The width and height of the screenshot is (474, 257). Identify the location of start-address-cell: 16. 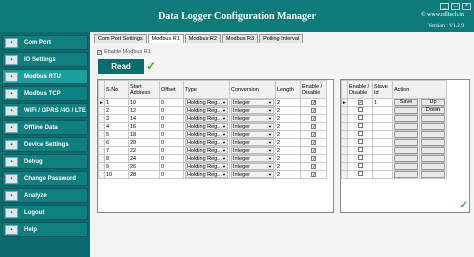
(144, 126).